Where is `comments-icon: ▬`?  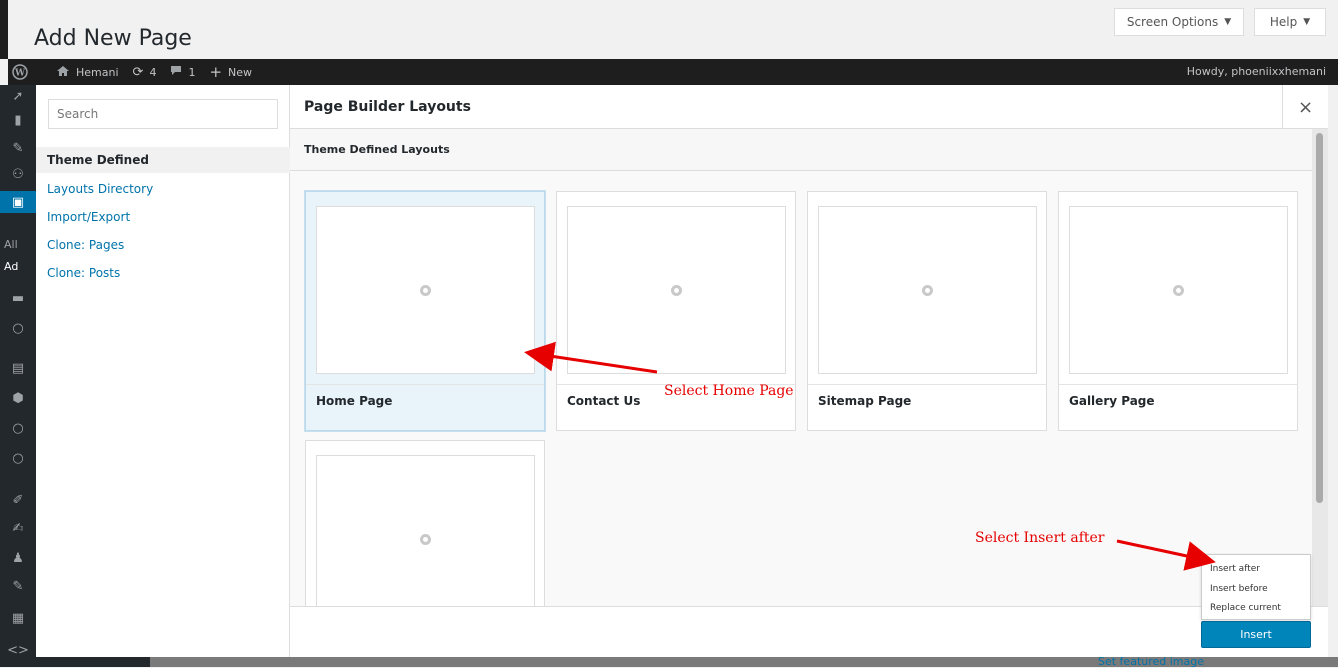 comments-icon: ▬ is located at coordinates (18, 298).